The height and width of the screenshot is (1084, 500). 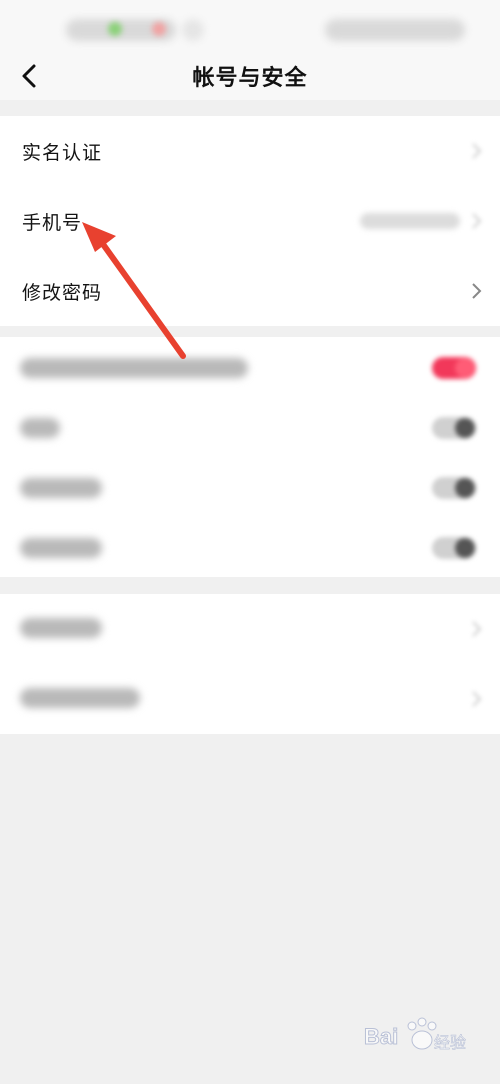 What do you see at coordinates (250, 25) in the screenshot?
I see `status-bar` at bounding box center [250, 25].